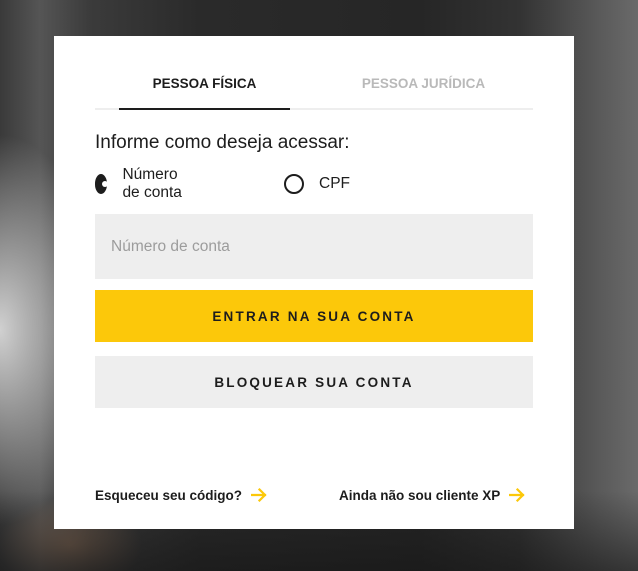 The width and height of the screenshot is (638, 571). I want to click on login-button: ENTRAR NA SUA CONTA, so click(314, 316).